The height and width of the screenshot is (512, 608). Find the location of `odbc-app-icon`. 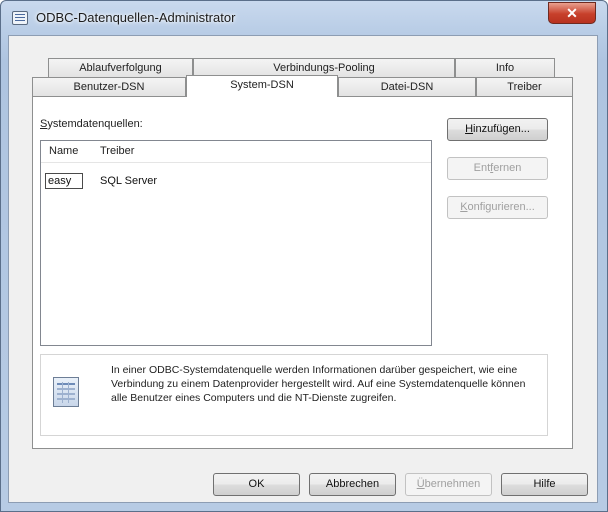

odbc-app-icon is located at coordinates (20, 18).